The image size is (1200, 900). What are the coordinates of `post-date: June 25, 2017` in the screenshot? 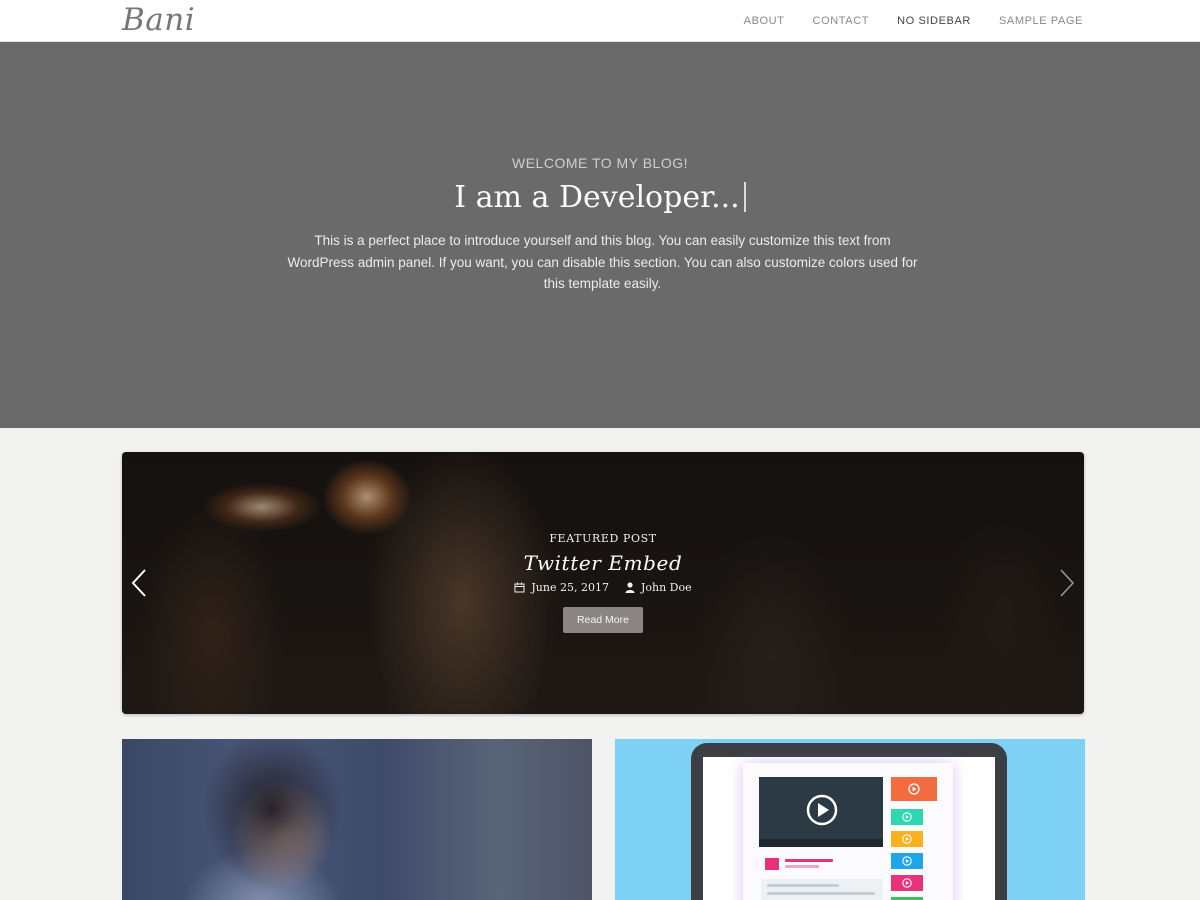 It's located at (561, 587).